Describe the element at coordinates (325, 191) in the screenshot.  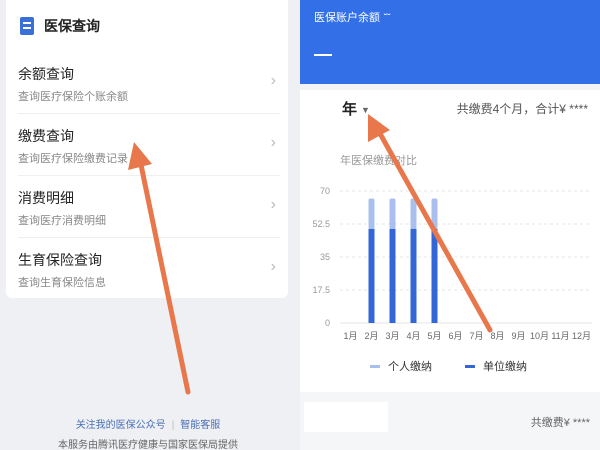
I see `y-tick-label: 70` at that location.